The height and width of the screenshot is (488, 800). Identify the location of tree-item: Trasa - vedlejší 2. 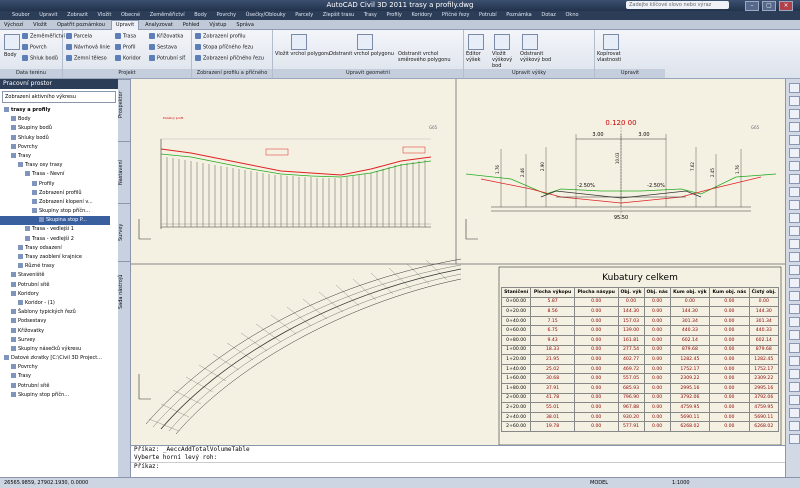
(55, 239).